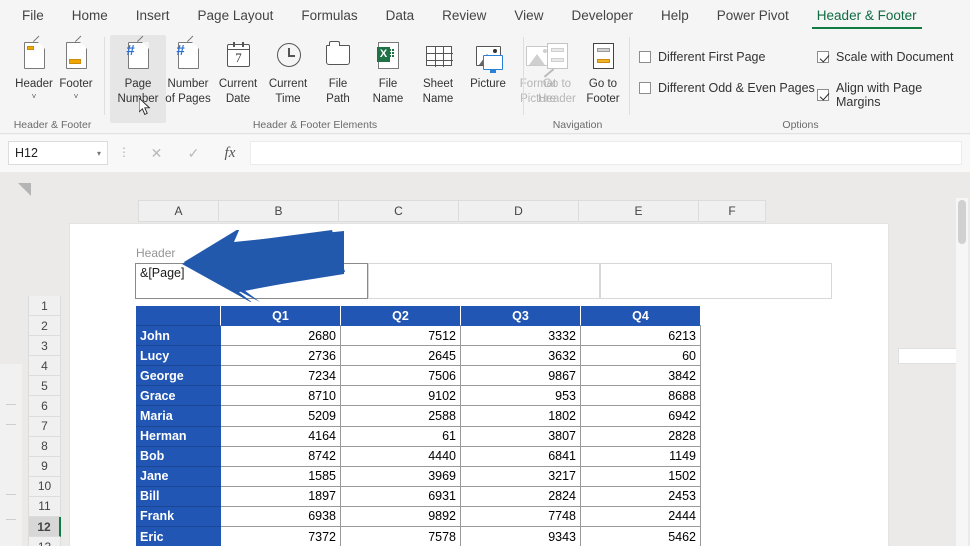 This screenshot has width=970, height=546. What do you see at coordinates (732, 211) in the screenshot?
I see `column-header-f: F` at bounding box center [732, 211].